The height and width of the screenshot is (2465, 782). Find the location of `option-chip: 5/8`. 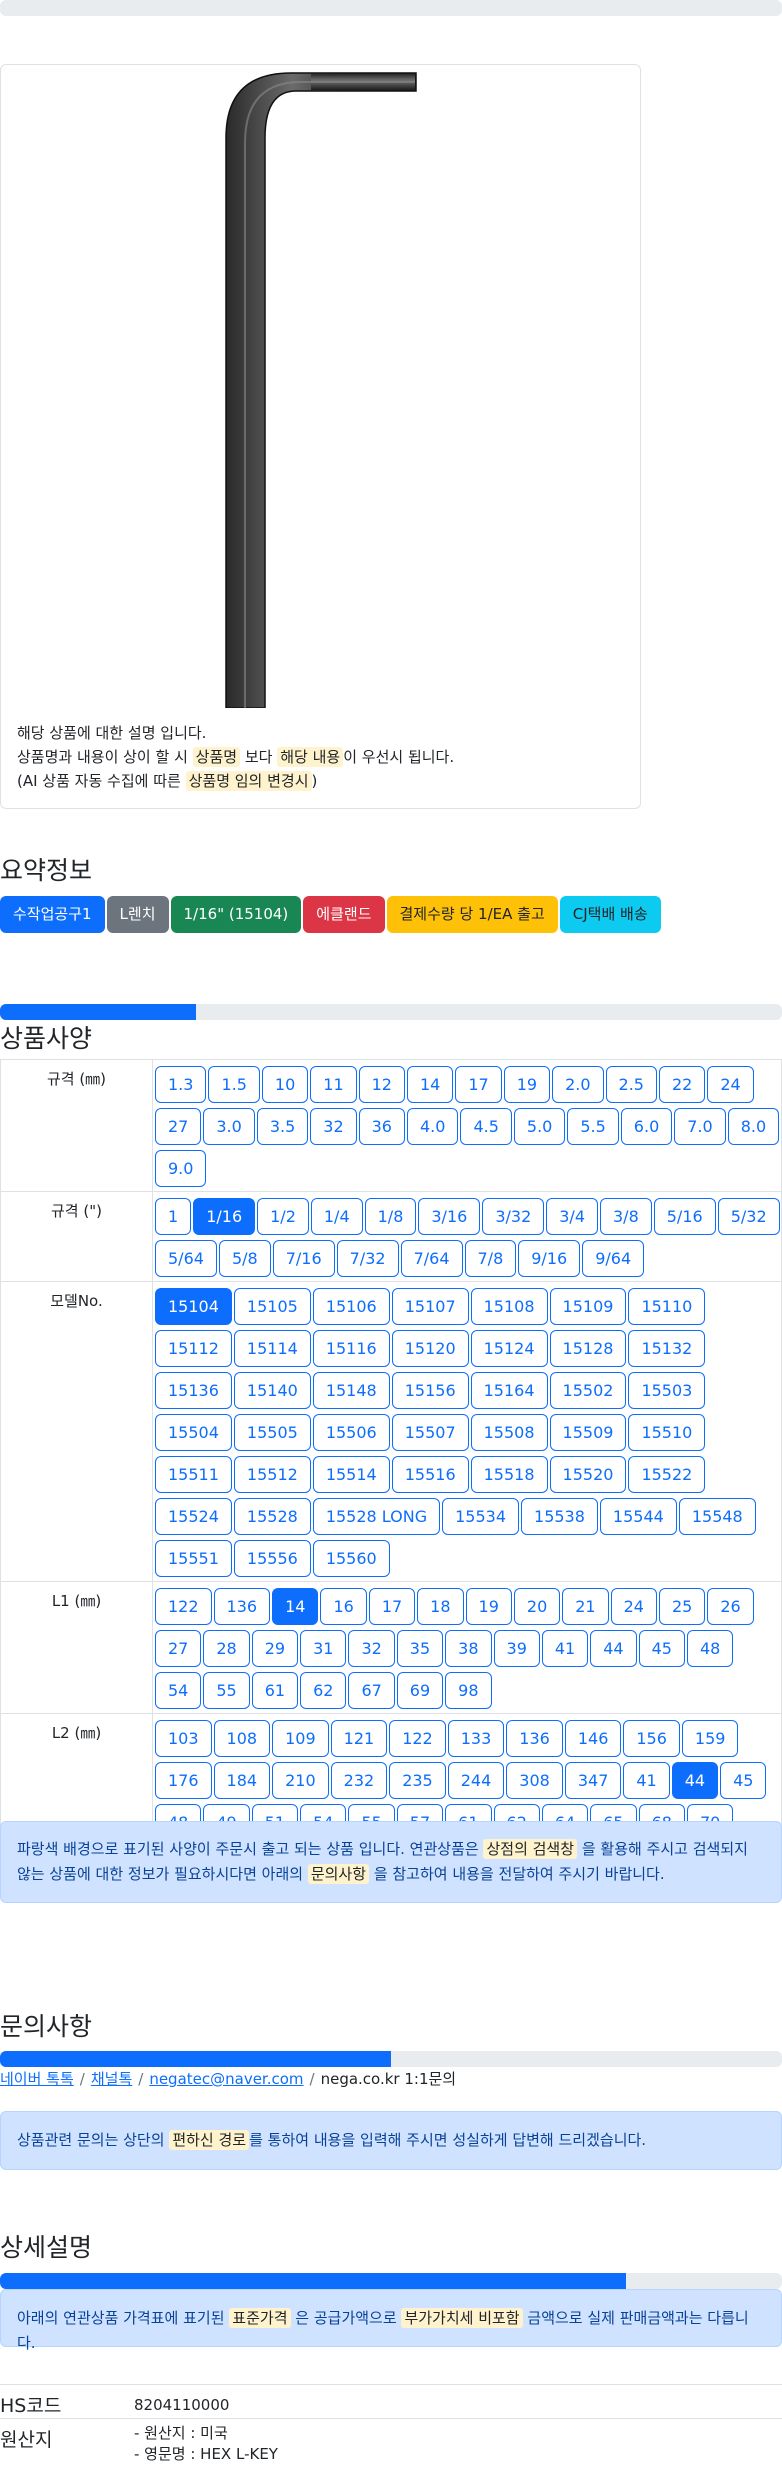

option-chip: 5/8 is located at coordinates (244, 1258).